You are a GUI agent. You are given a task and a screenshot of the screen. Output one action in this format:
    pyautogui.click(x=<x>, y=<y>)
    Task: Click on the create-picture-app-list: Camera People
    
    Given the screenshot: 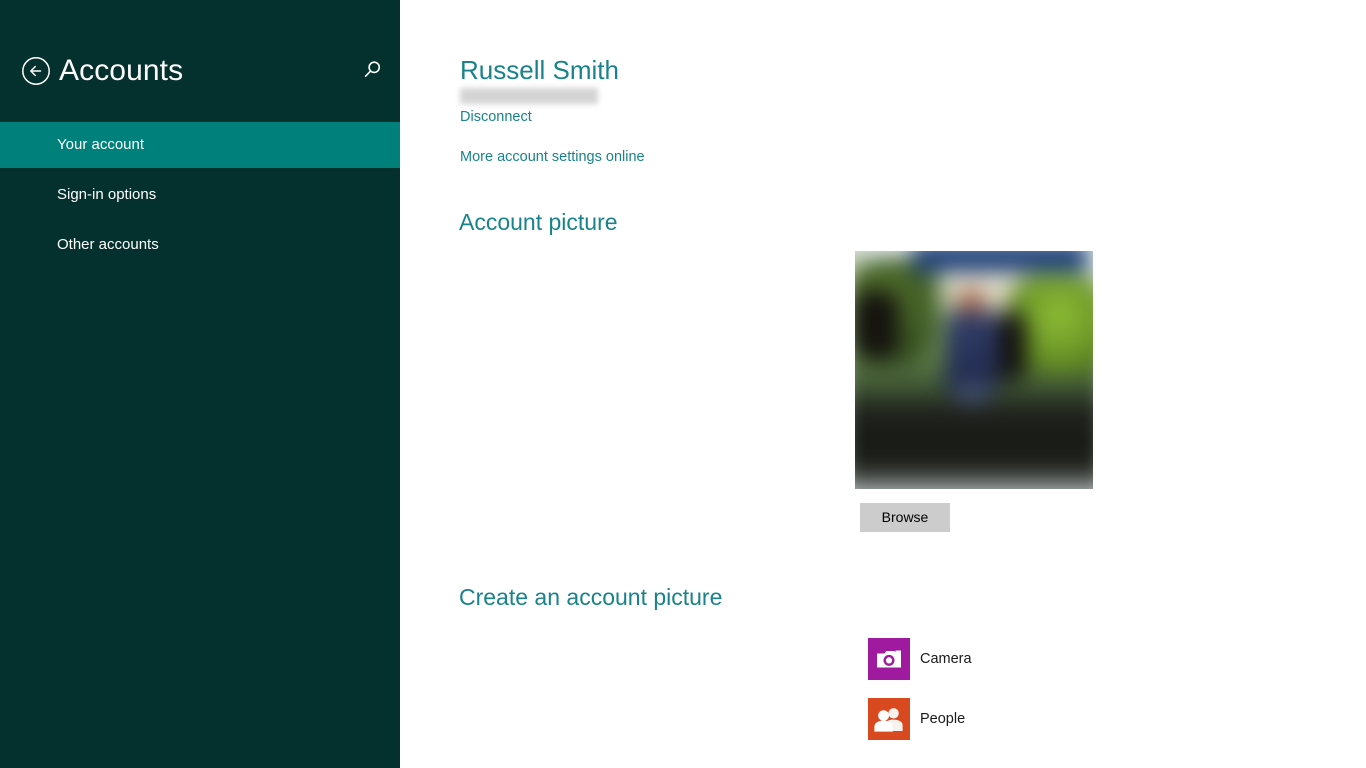 What is the action you would take?
    pyautogui.click(x=920, y=698)
    